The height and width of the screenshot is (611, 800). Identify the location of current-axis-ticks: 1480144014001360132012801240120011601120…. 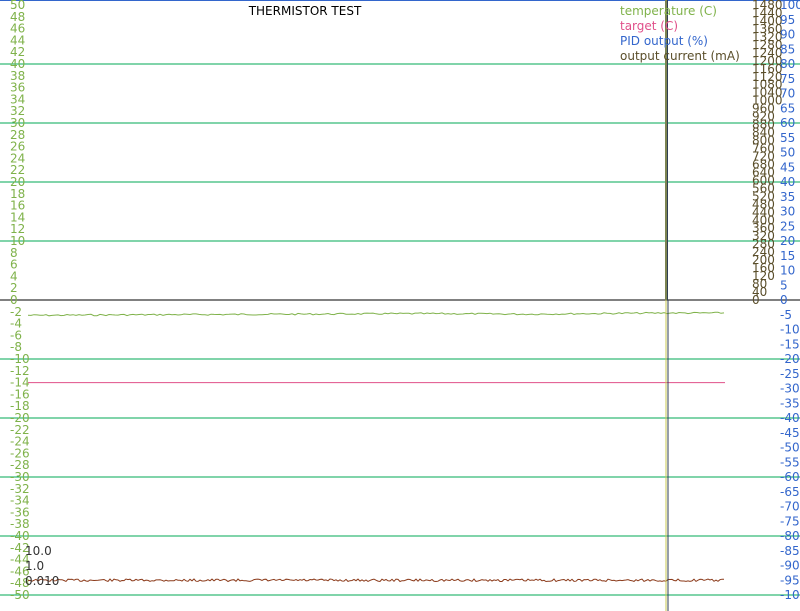
(767, 153).